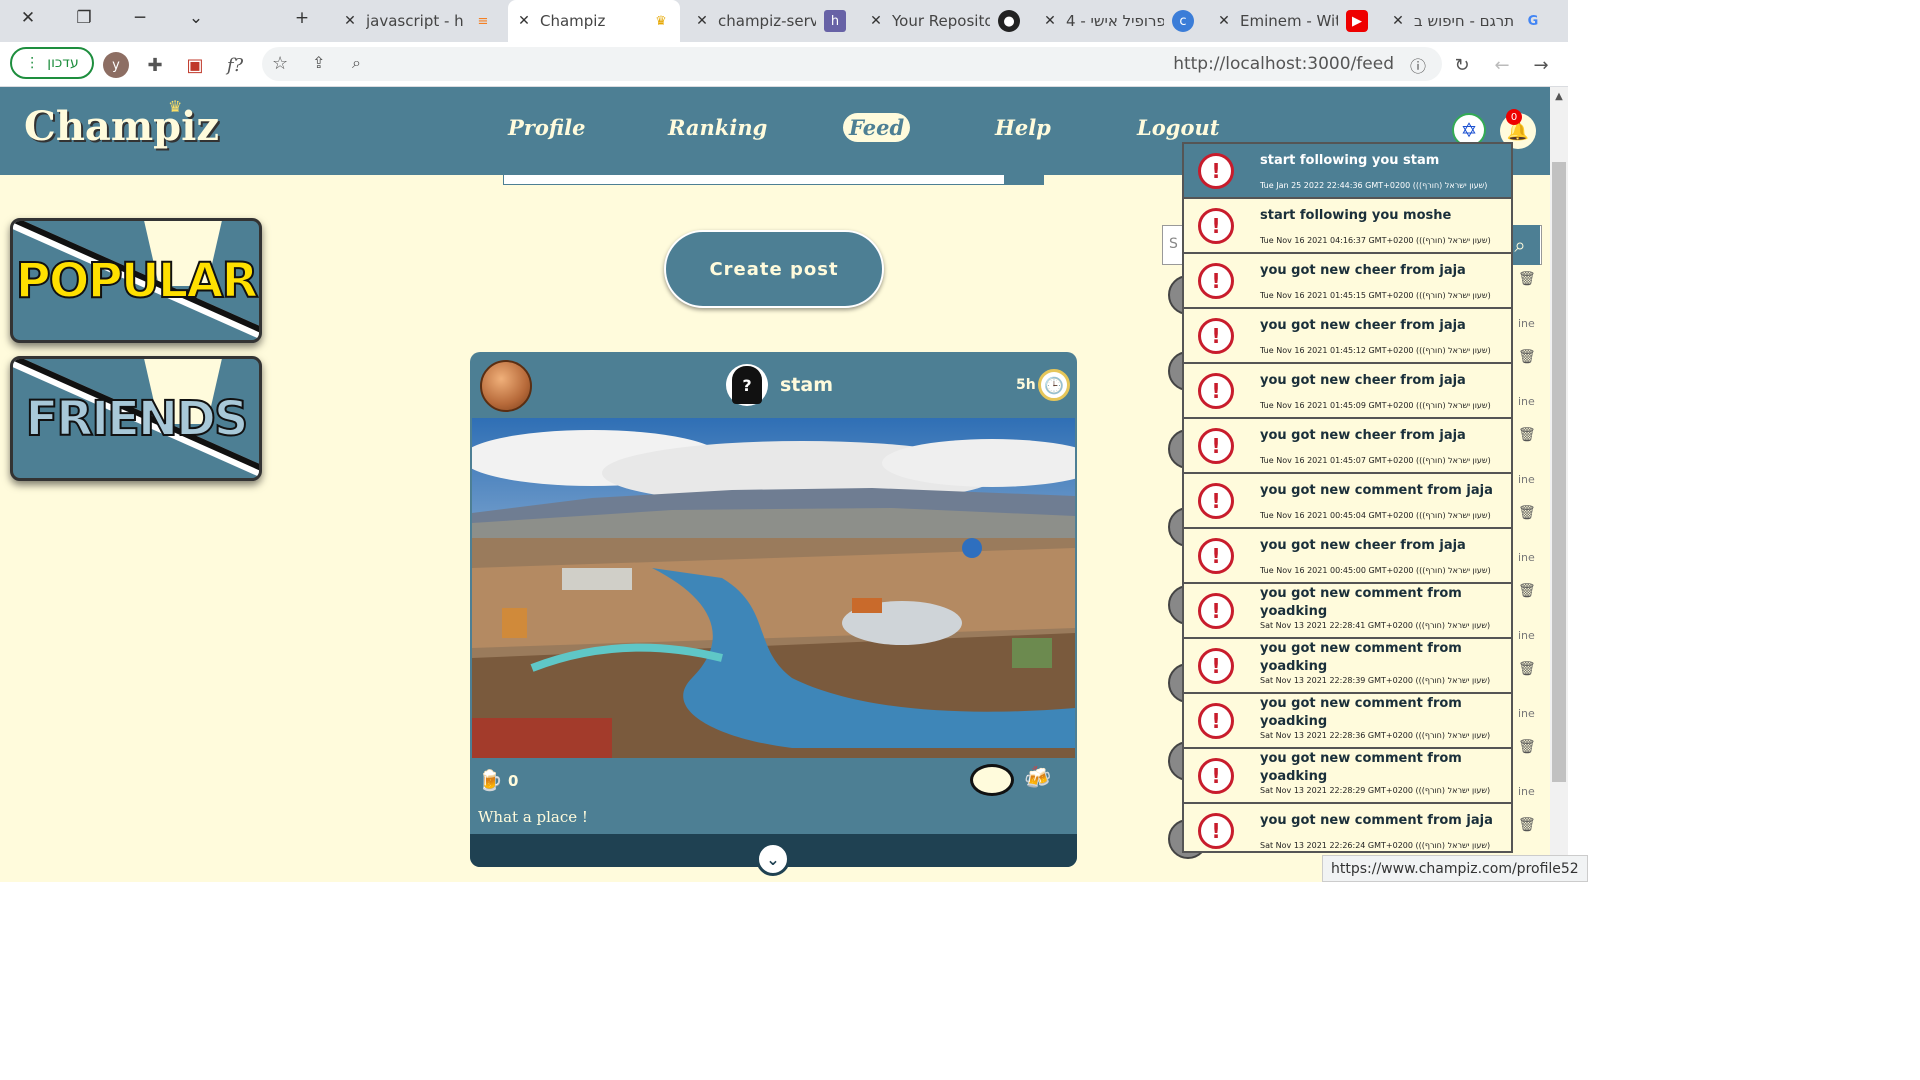 Image resolution: width=1920 pixels, height=1080 pixels. Describe the element at coordinates (136, 280) in the screenshot. I see `popular-button: POPULAR` at that location.